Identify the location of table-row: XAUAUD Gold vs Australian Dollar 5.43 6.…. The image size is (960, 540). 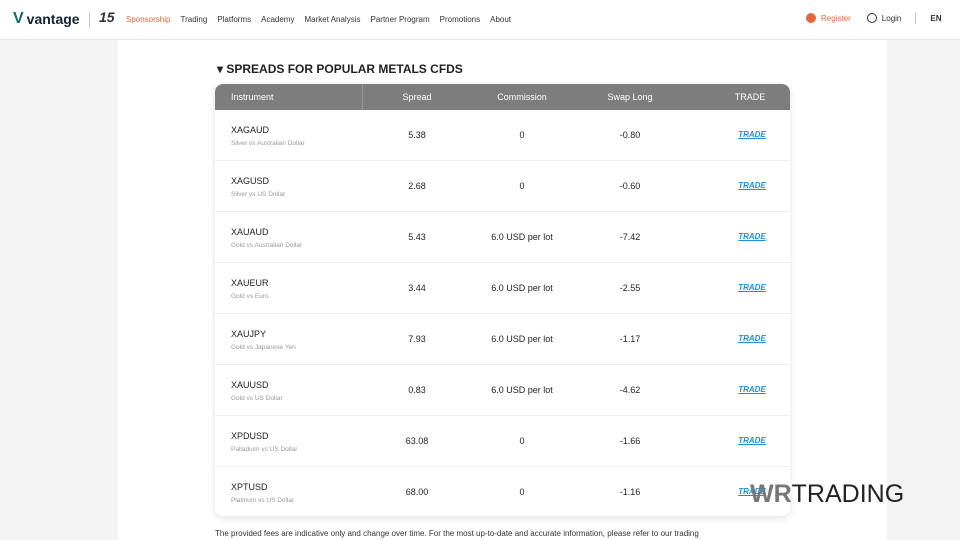
(502, 237).